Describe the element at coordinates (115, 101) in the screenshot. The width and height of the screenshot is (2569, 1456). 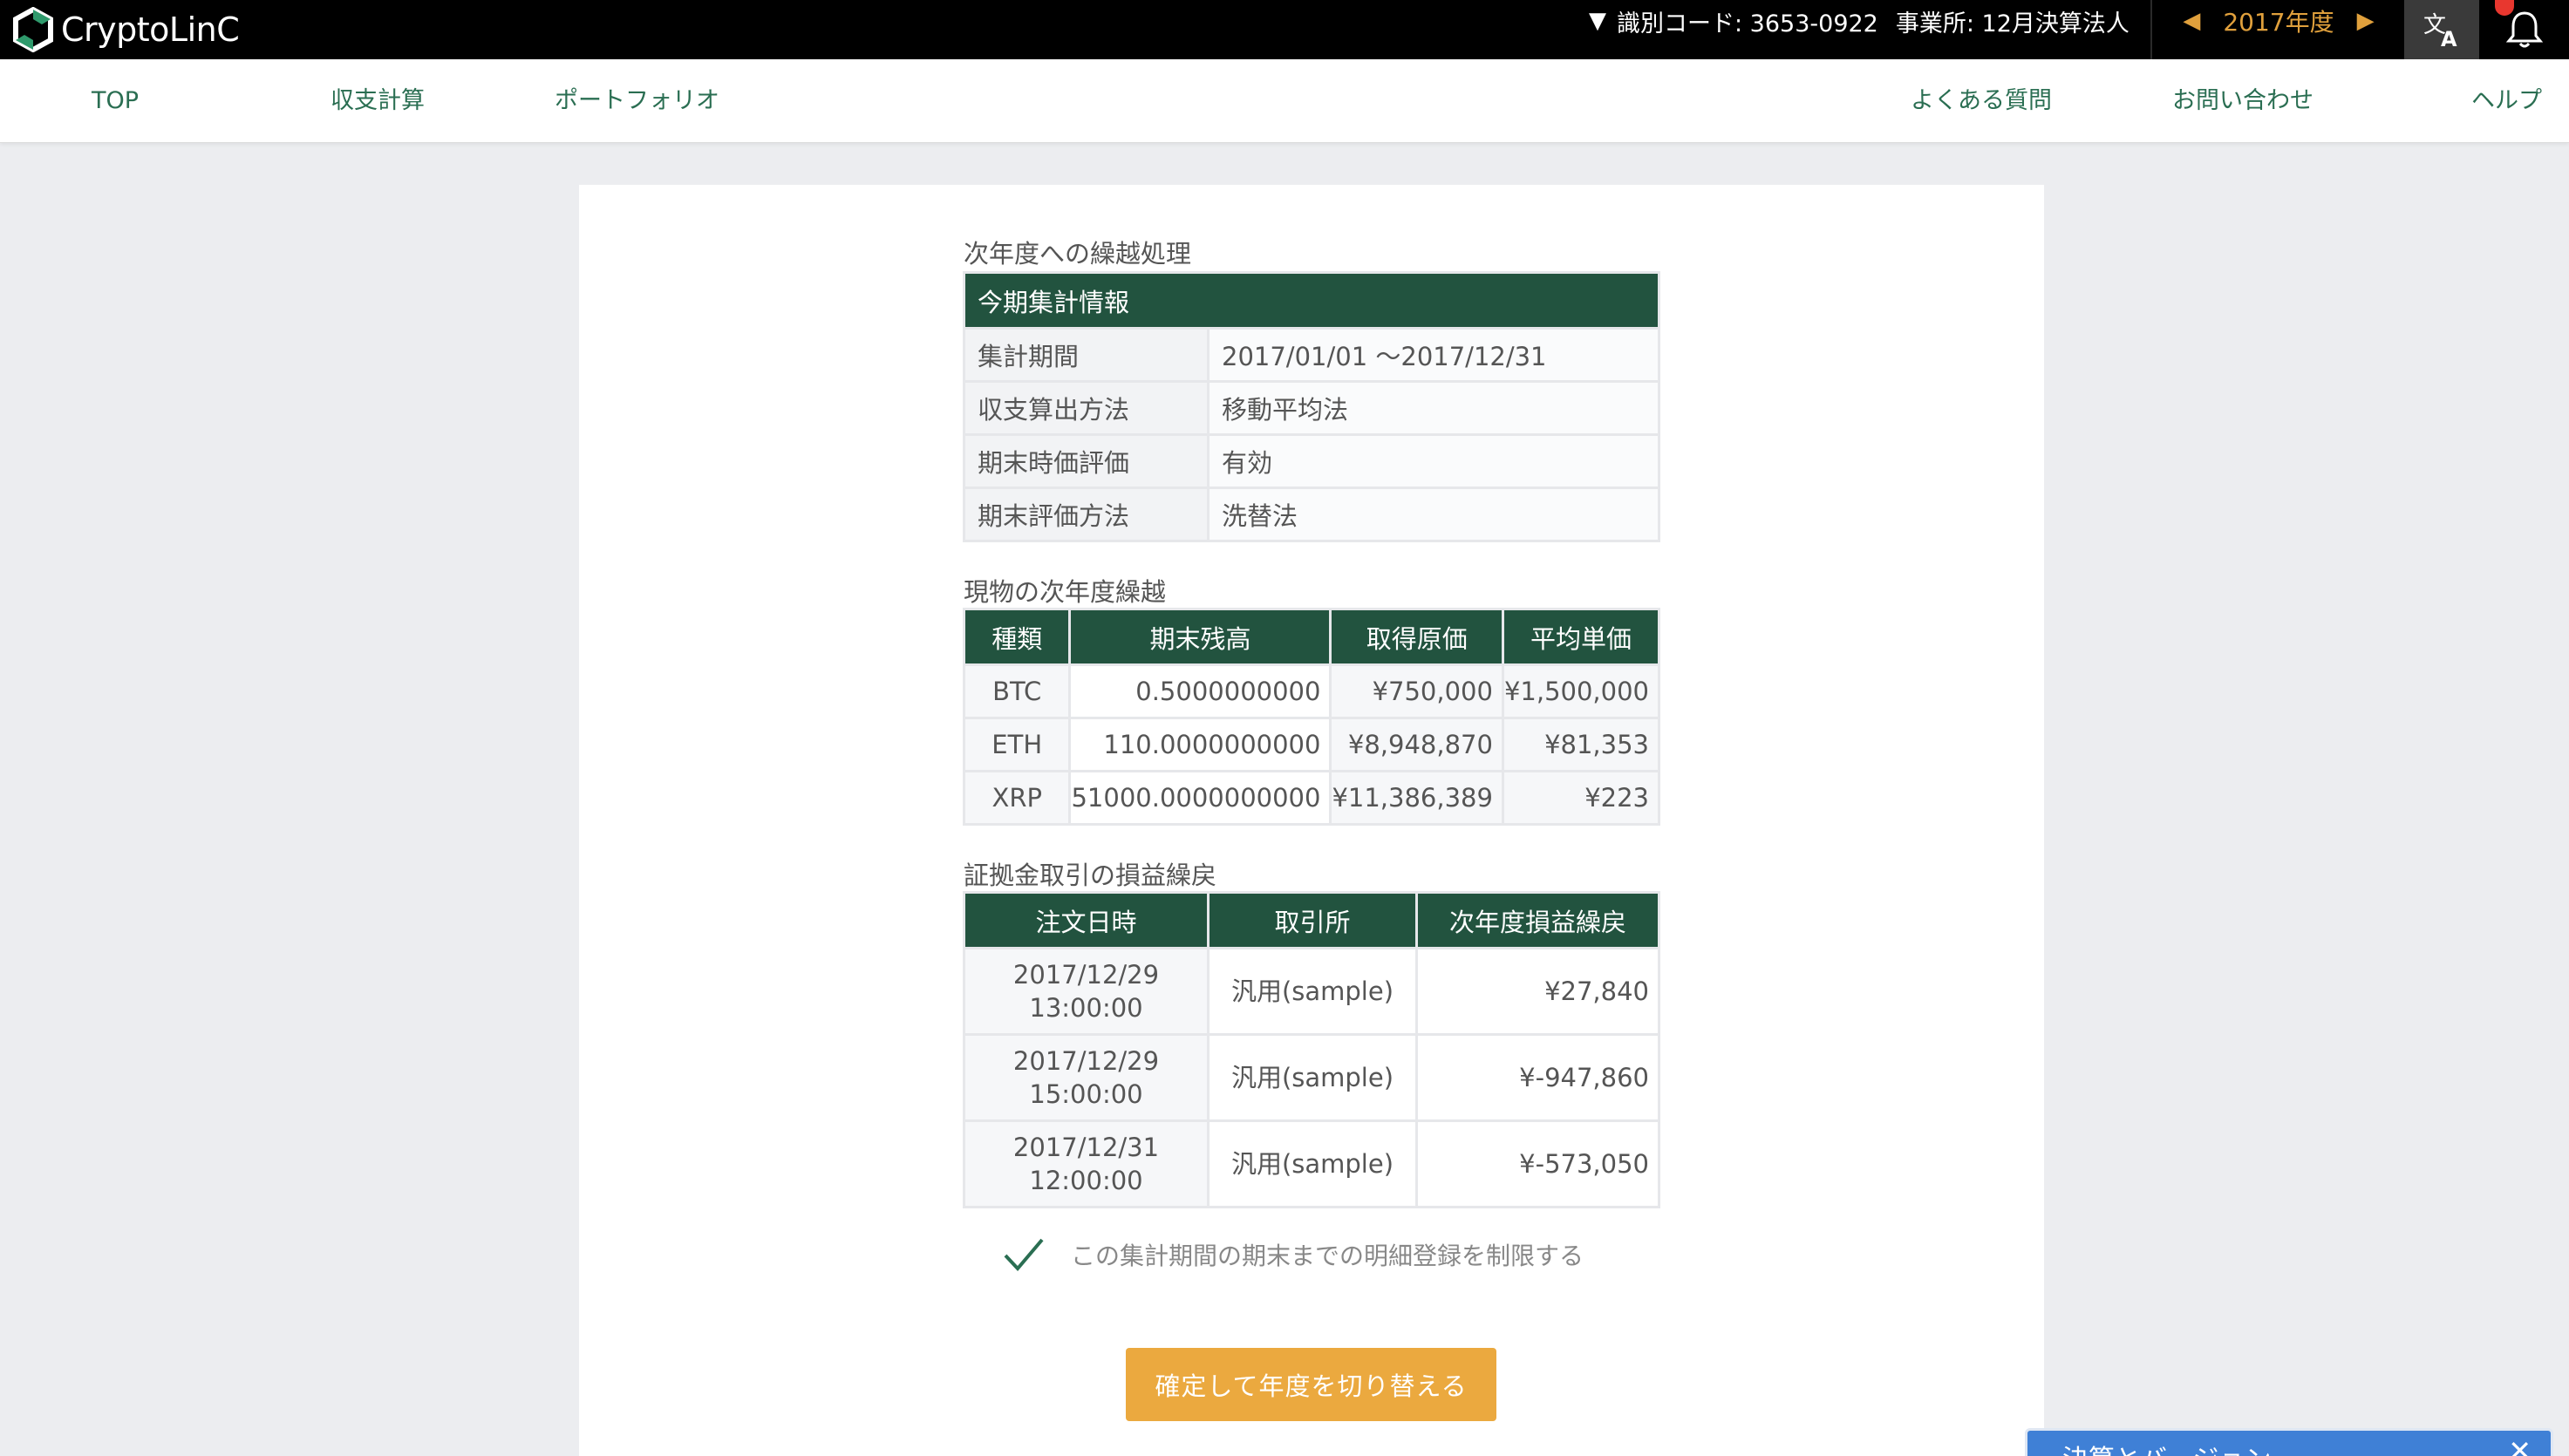
I see `nav-top: TOP` at that location.